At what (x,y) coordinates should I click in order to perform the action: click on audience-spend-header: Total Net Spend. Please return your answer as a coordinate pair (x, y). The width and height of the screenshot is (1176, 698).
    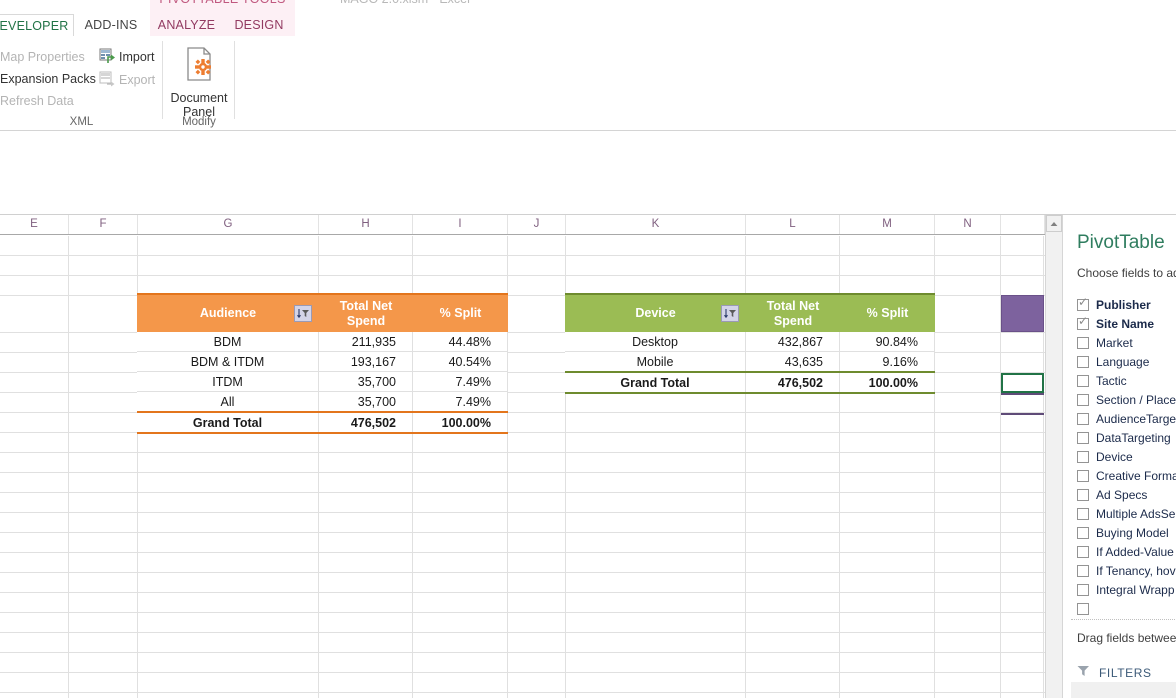
    Looking at the image, I should click on (366, 313).